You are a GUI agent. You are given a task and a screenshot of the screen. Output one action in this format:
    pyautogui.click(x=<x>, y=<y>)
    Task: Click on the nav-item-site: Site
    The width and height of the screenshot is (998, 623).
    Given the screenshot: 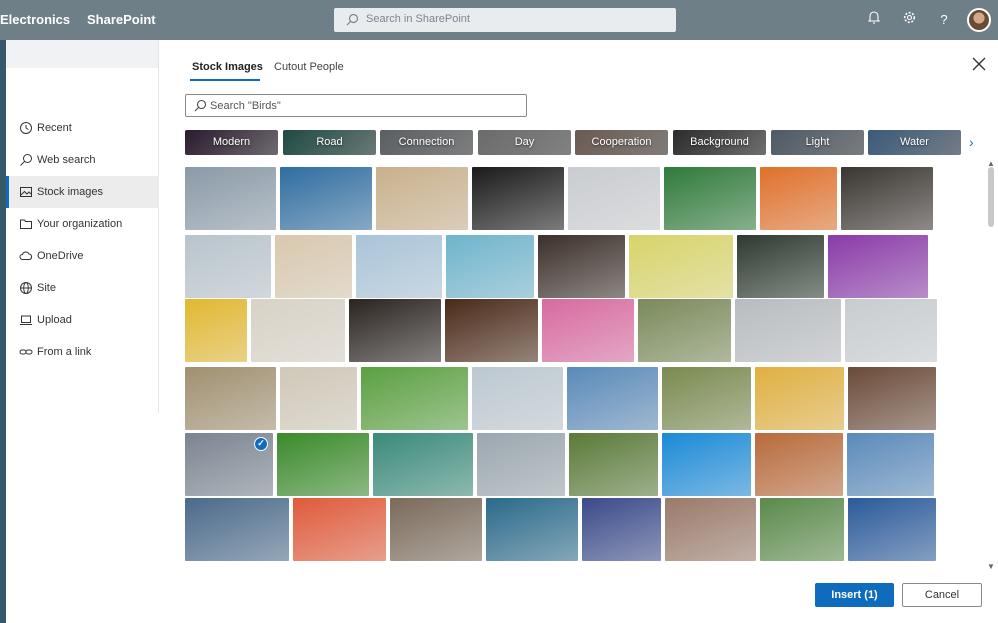 What is the action you would take?
    pyautogui.click(x=82, y=288)
    